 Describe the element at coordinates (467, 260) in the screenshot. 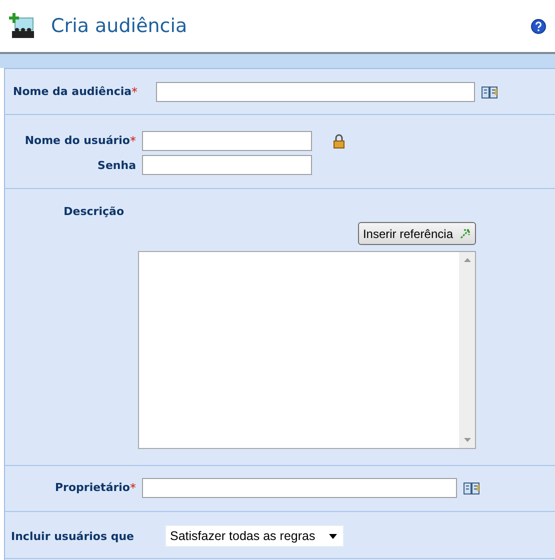

I see `scroll-up-icon` at that location.